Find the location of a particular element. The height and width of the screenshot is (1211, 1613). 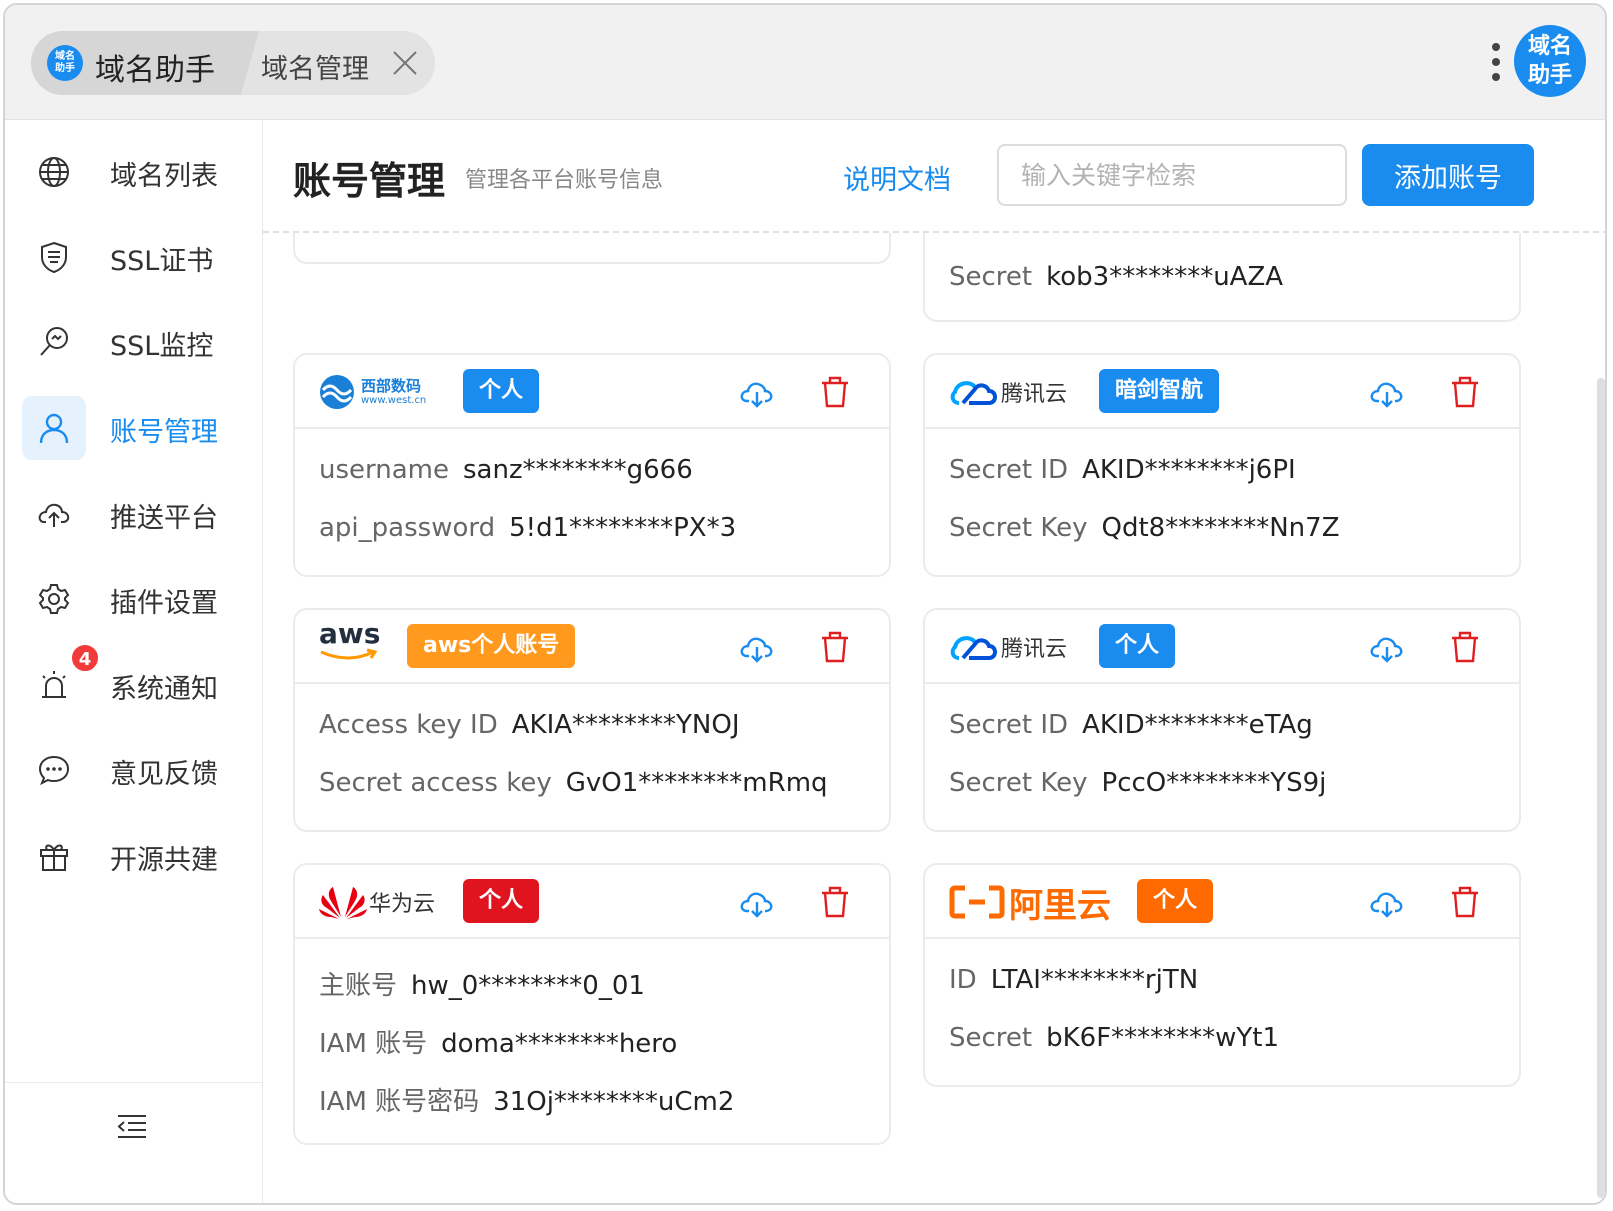

sidebar-item-label: 意见反馈 is located at coordinates (164, 774).